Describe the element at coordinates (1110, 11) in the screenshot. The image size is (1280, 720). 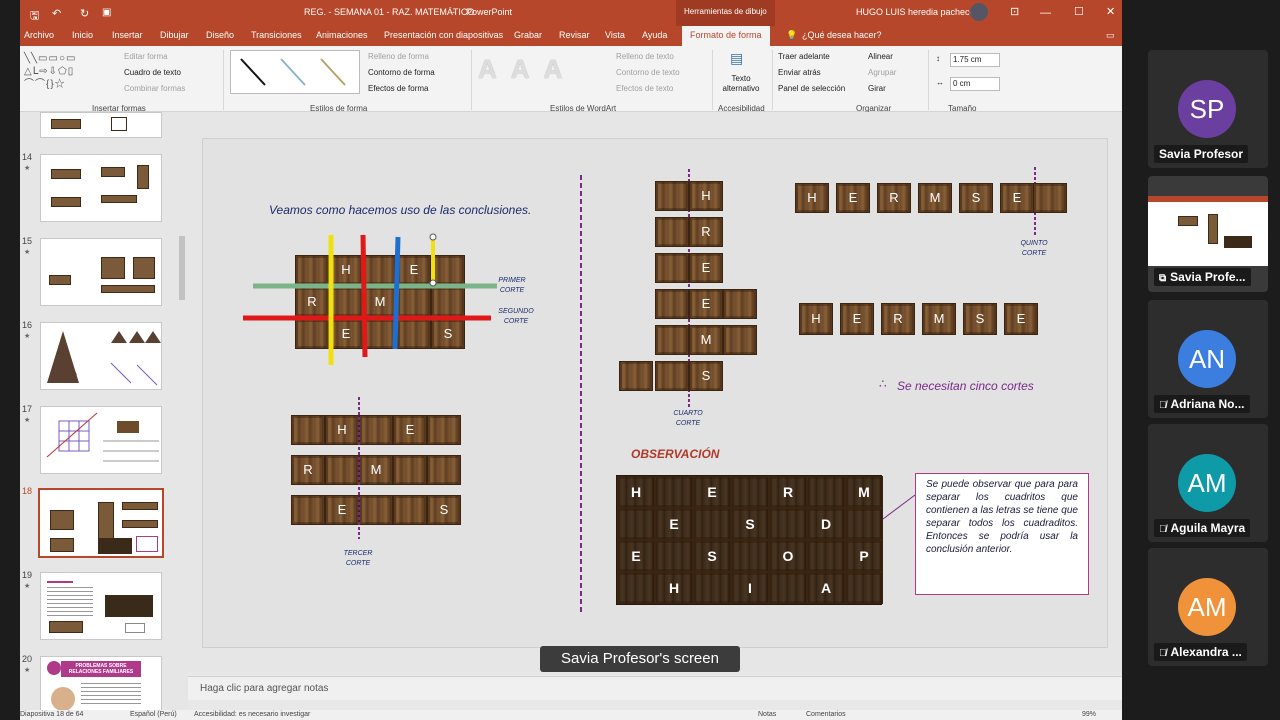
I see `close-icon: ✕` at that location.